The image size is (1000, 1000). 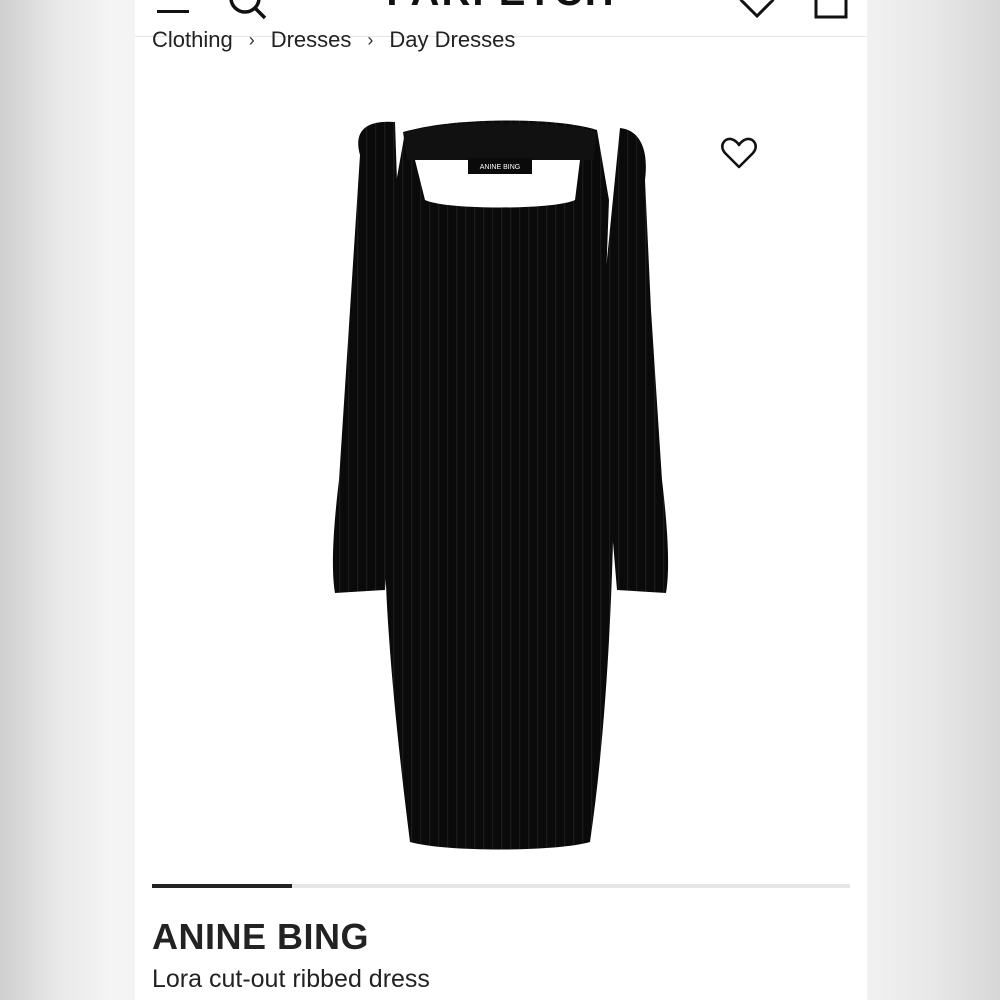 What do you see at coordinates (222, 886) in the screenshot?
I see `image-carousel-progress-fill` at bounding box center [222, 886].